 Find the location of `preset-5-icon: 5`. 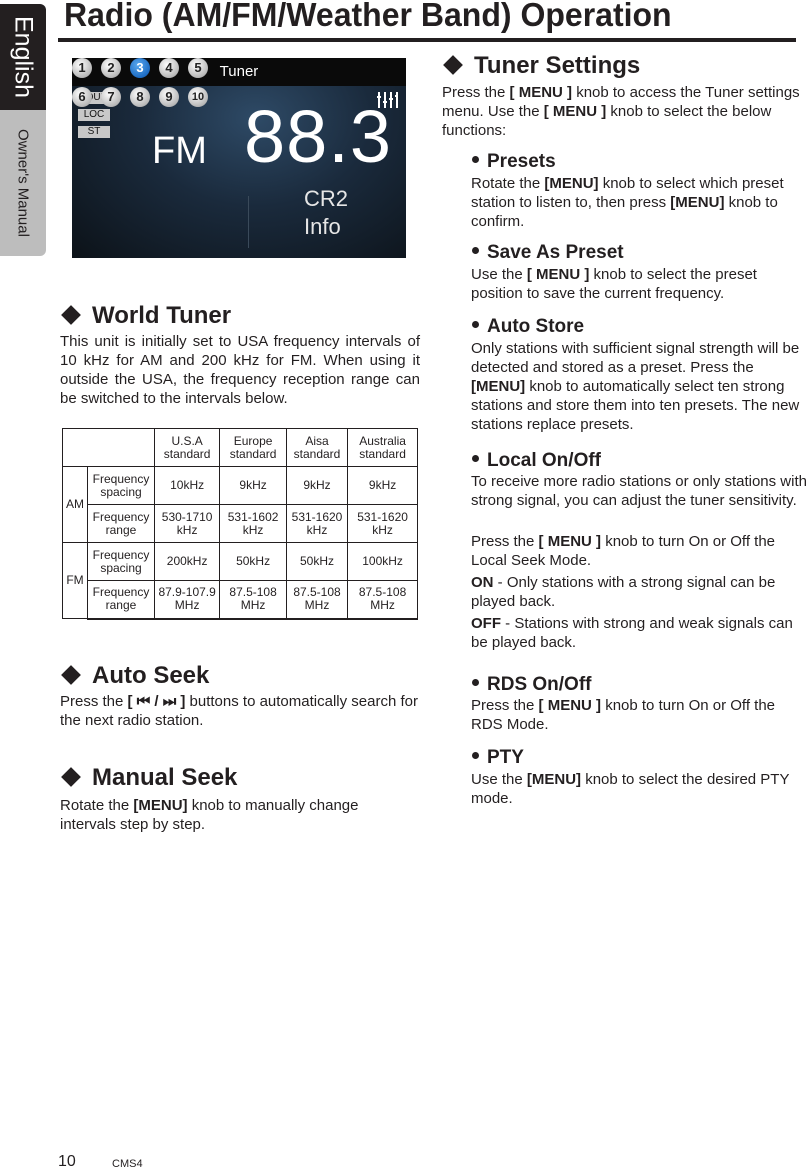

preset-5-icon: 5 is located at coordinates (198, 68).